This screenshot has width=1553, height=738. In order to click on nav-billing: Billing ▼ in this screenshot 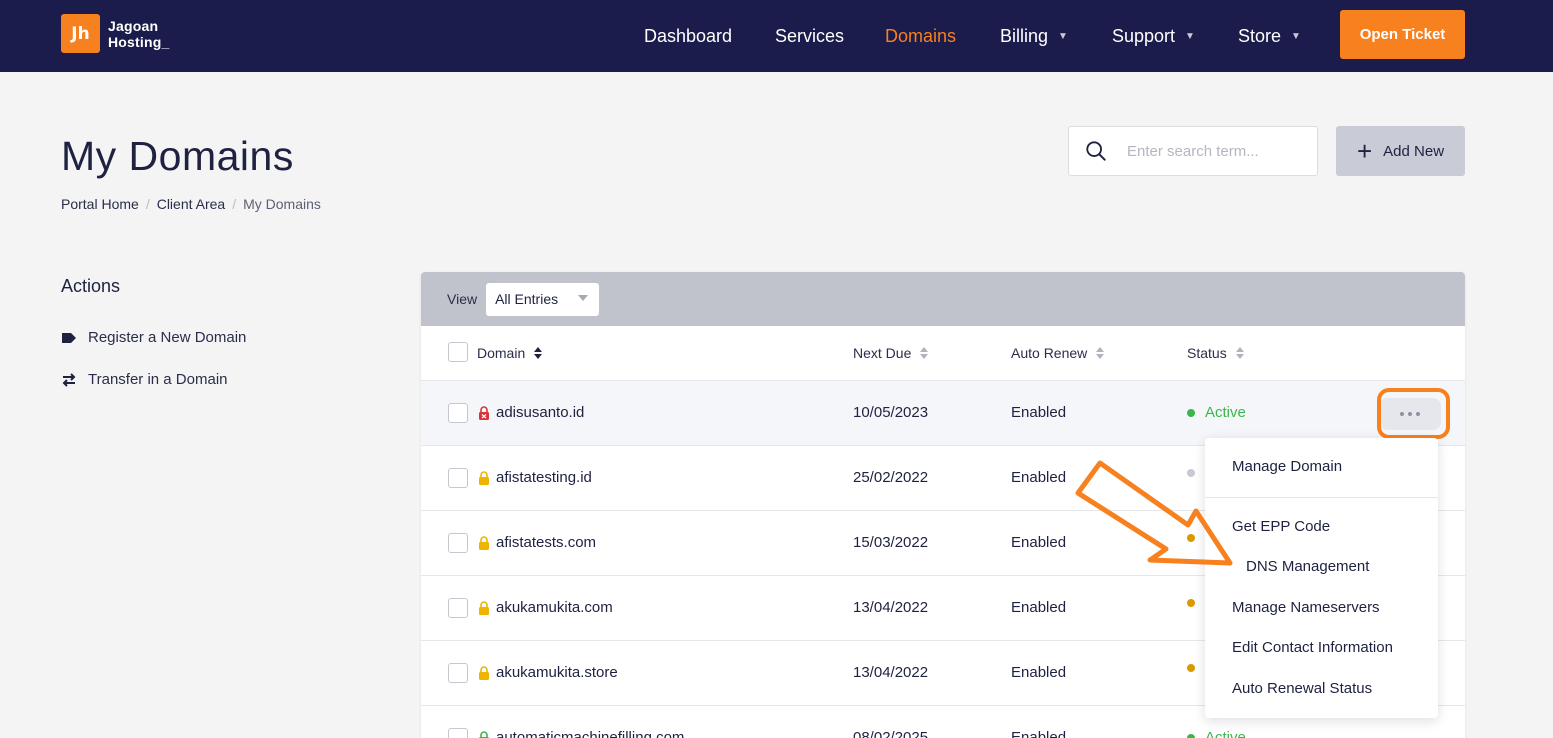, I will do `click(1034, 36)`.